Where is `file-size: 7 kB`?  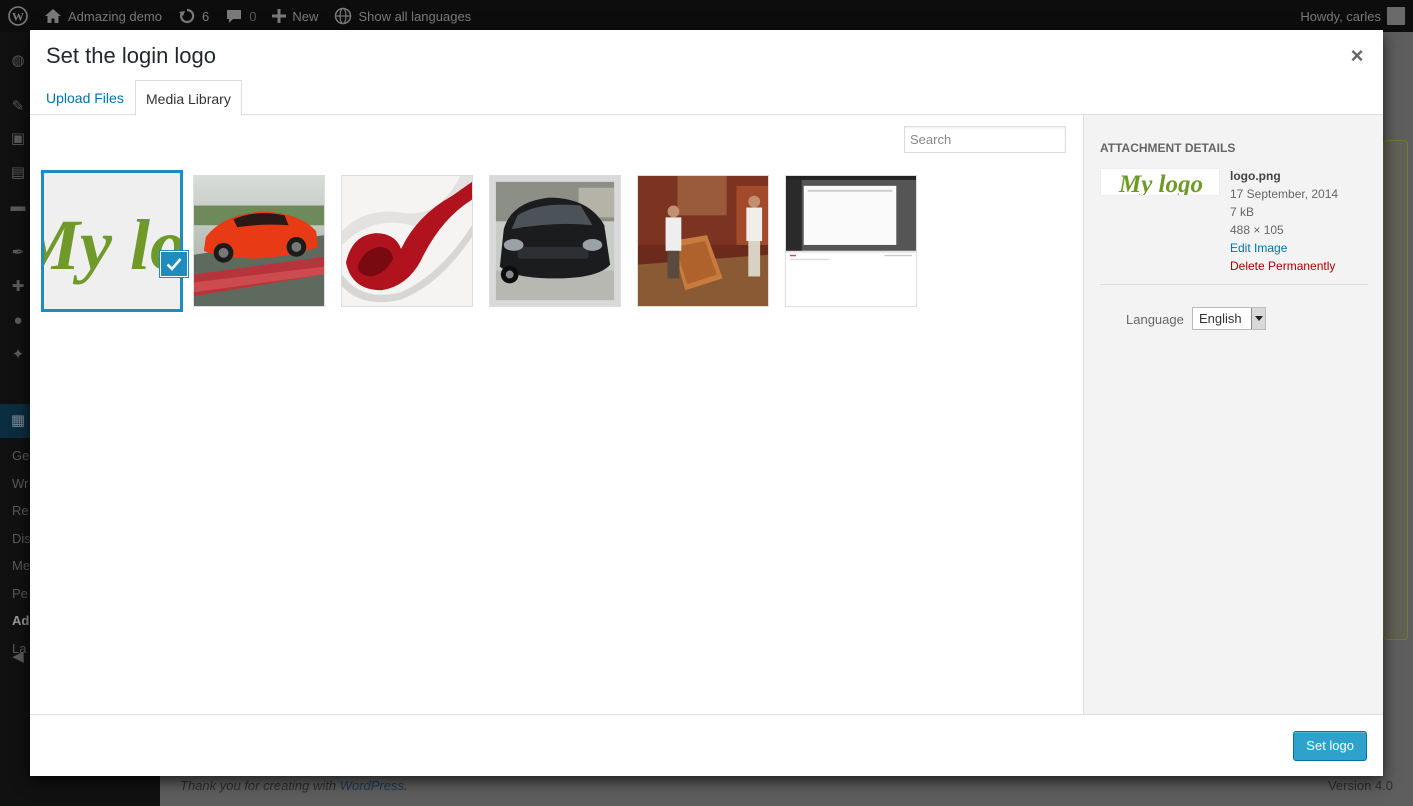 file-size: 7 kB is located at coordinates (1242, 212).